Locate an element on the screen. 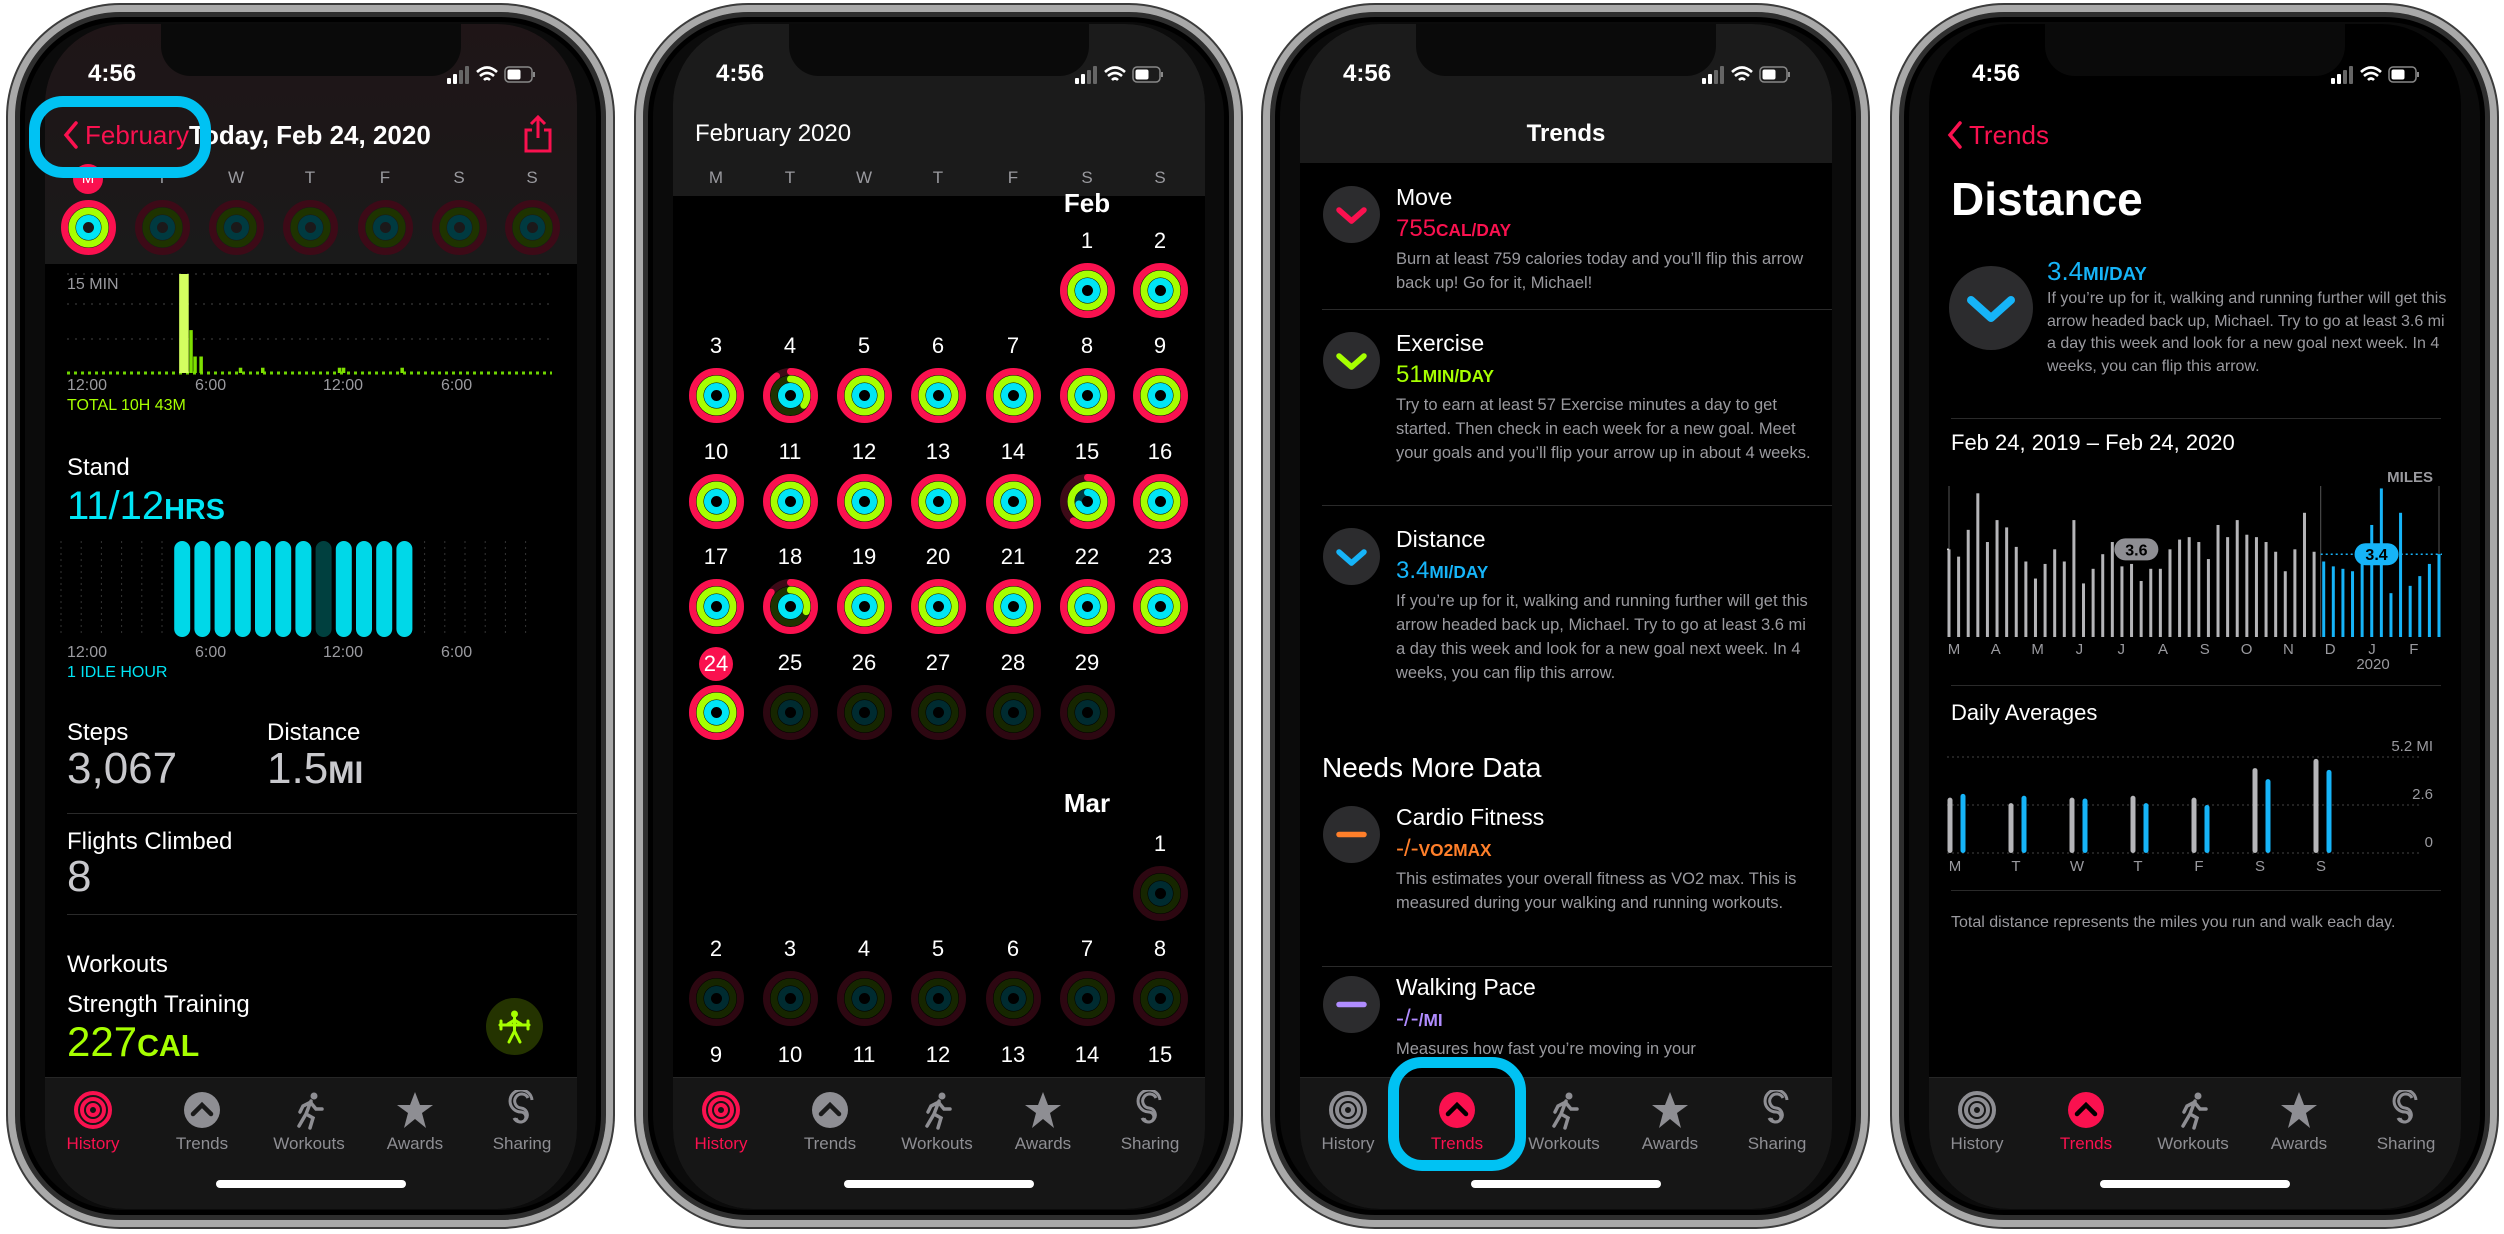  calendar-day: 19 is located at coordinates (864, 557).